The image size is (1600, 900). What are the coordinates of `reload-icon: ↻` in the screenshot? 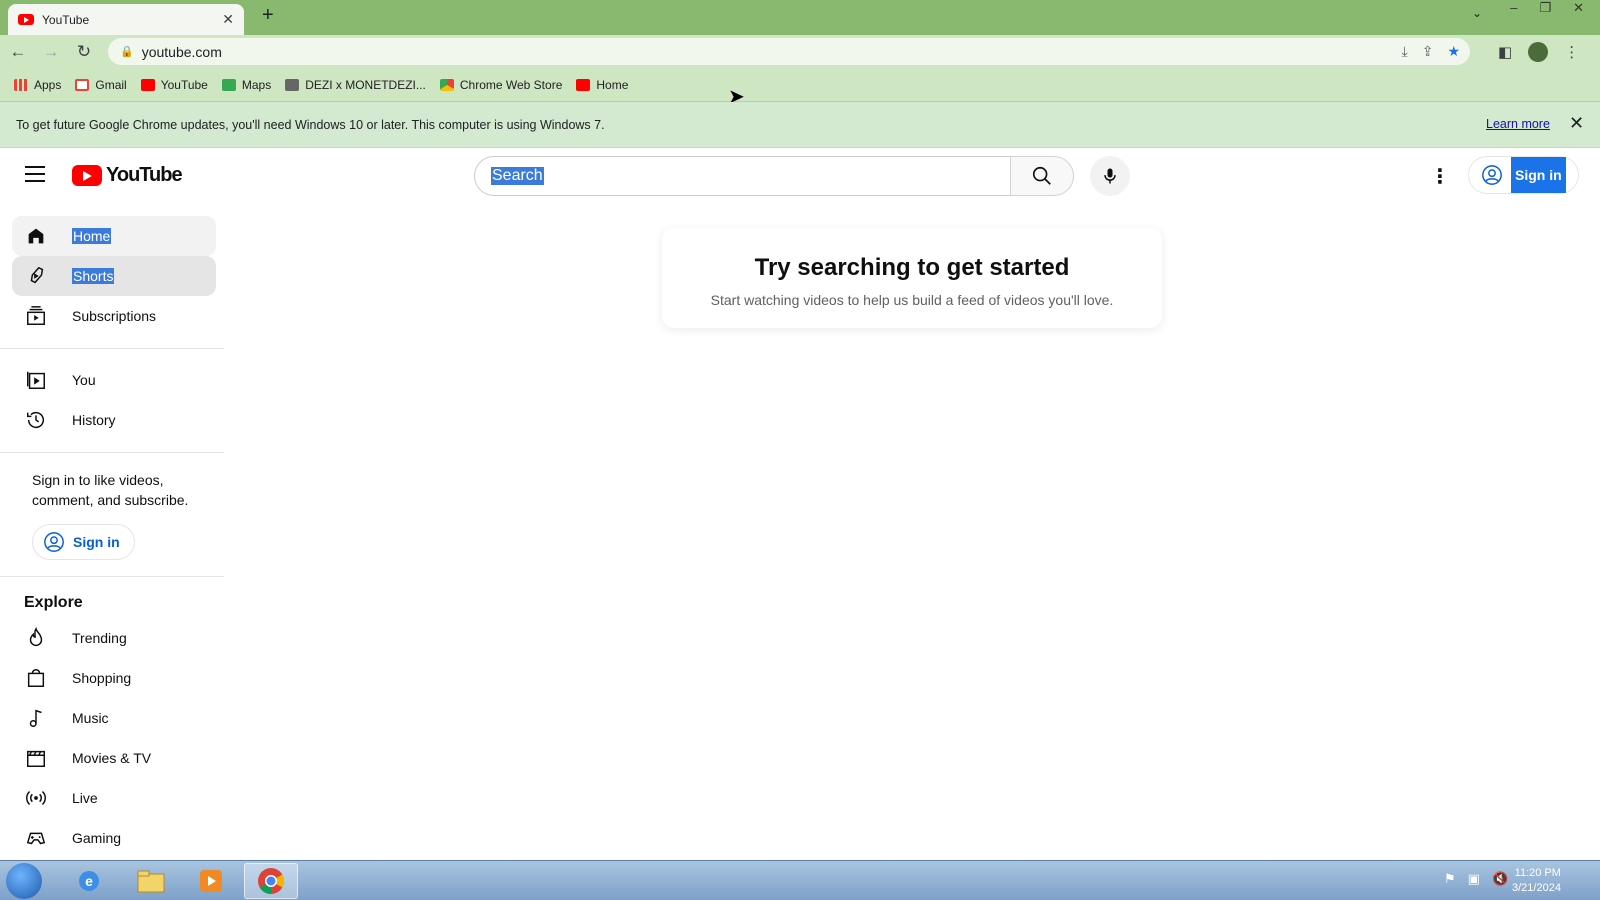 It's located at (84, 52).